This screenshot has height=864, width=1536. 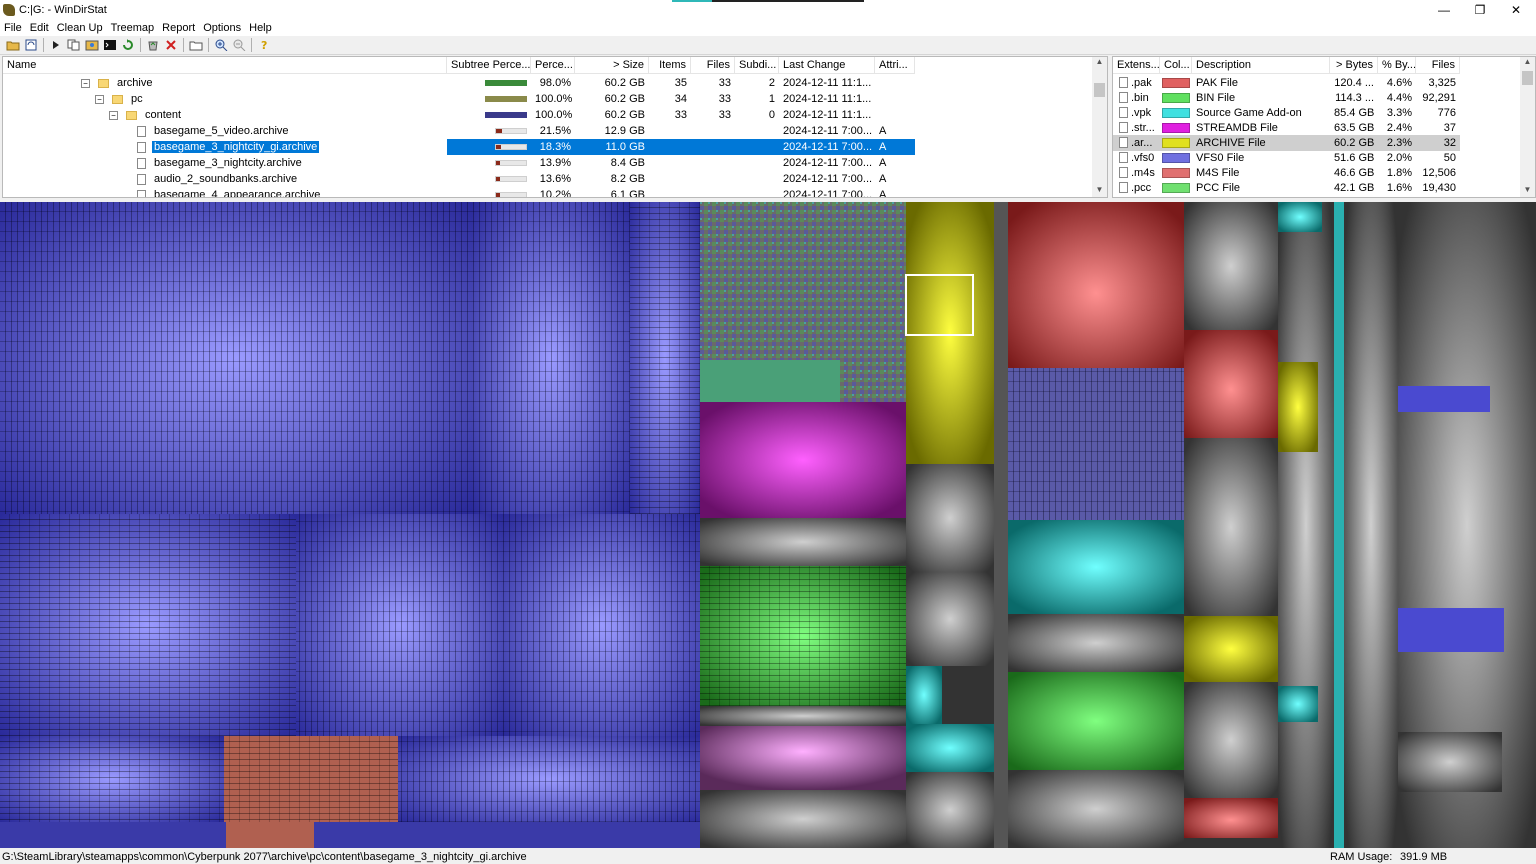 What do you see at coordinates (80, 28) in the screenshot?
I see `menu-clean-up: Clean Up` at bounding box center [80, 28].